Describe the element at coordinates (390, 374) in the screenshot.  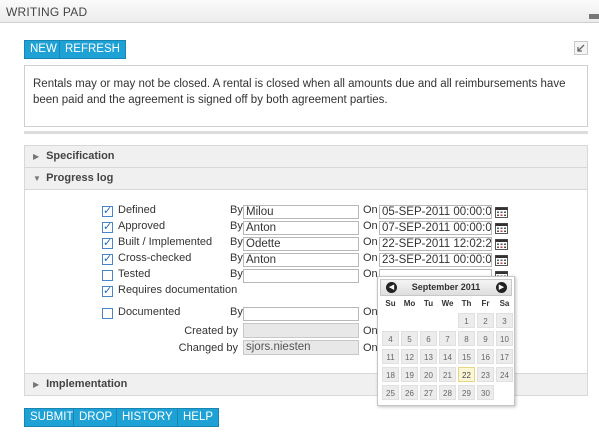
I see `calendar-day: 18` at that location.